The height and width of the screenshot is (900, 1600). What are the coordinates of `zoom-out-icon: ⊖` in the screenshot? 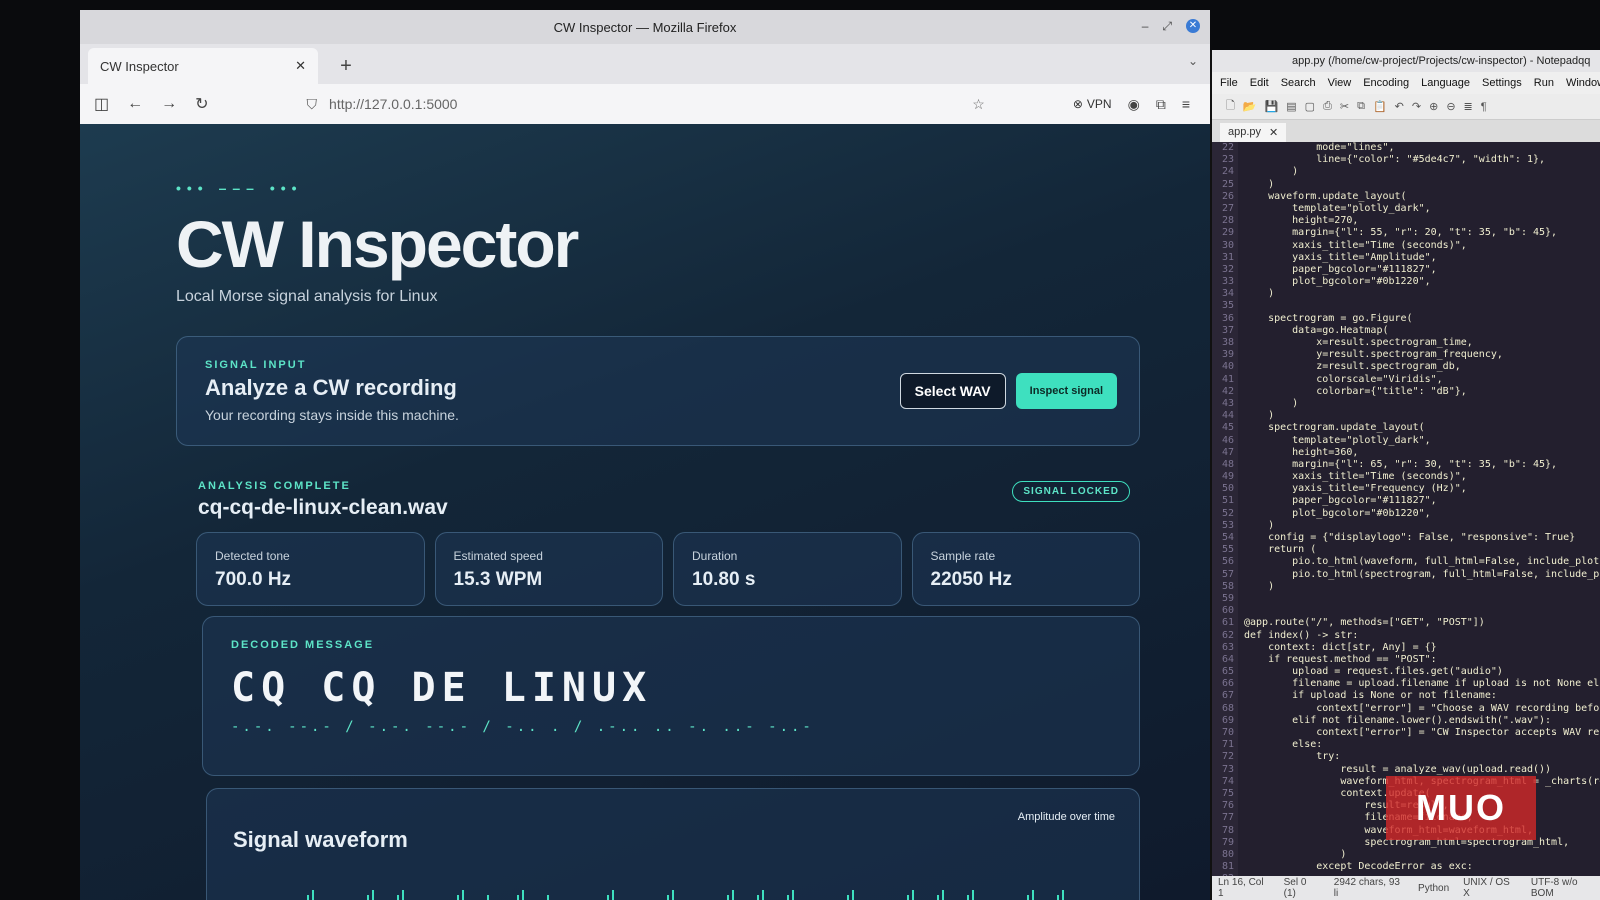 It's located at (1450, 106).